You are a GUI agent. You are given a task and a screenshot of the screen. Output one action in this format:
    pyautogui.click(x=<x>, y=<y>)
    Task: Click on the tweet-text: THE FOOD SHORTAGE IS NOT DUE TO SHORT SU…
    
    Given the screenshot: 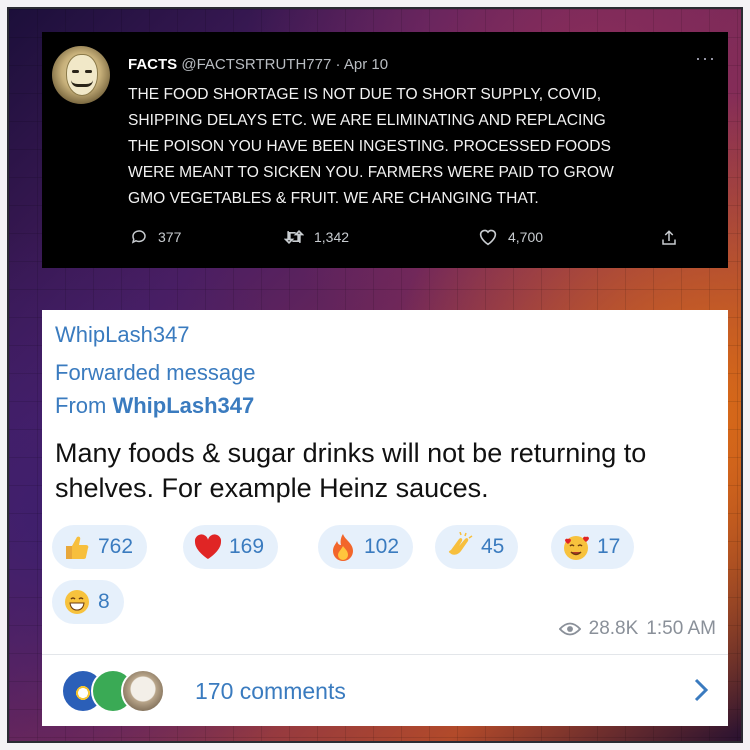 What is the action you would take?
    pyautogui.click(x=371, y=146)
    